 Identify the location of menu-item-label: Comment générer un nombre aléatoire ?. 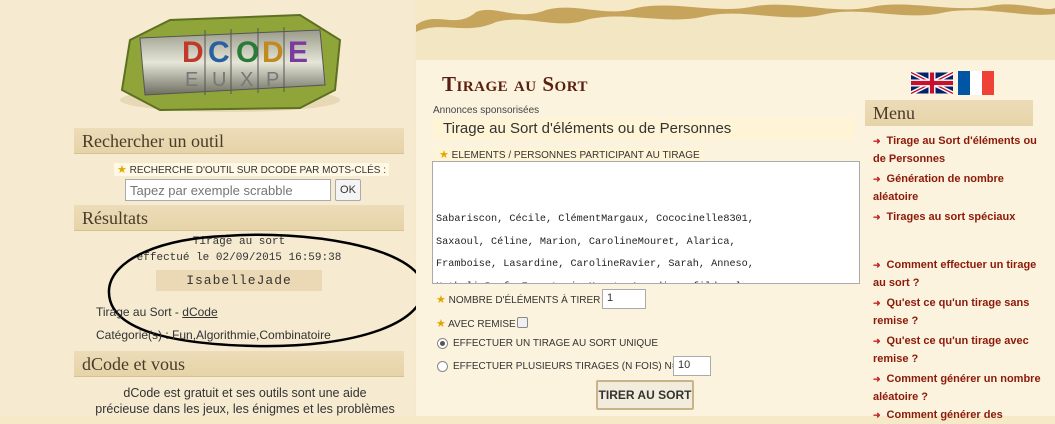
(957, 388).